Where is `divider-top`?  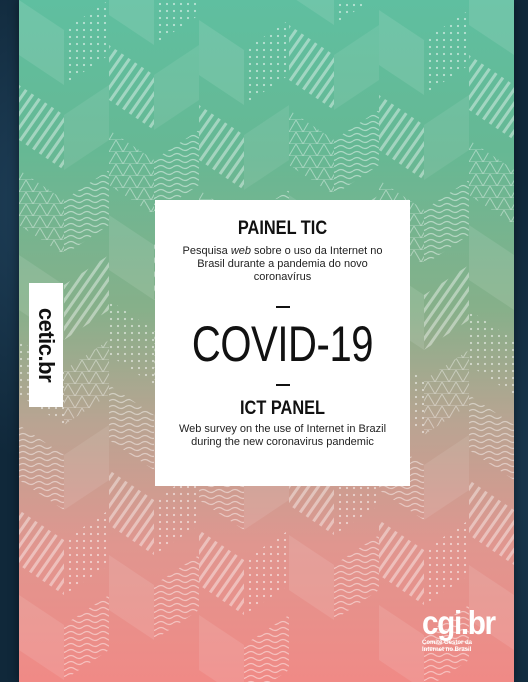 divider-top is located at coordinates (283, 307).